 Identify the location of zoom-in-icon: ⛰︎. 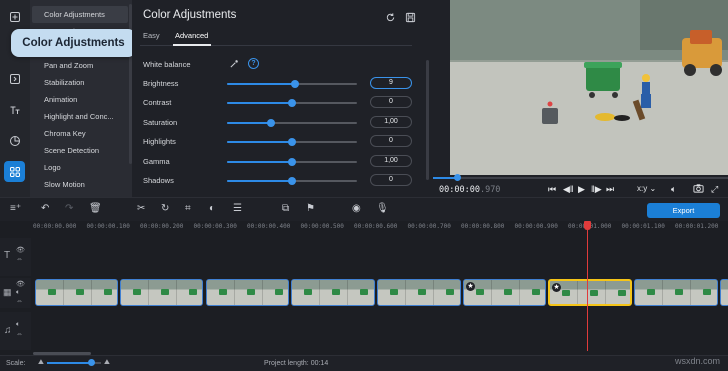
(107, 363).